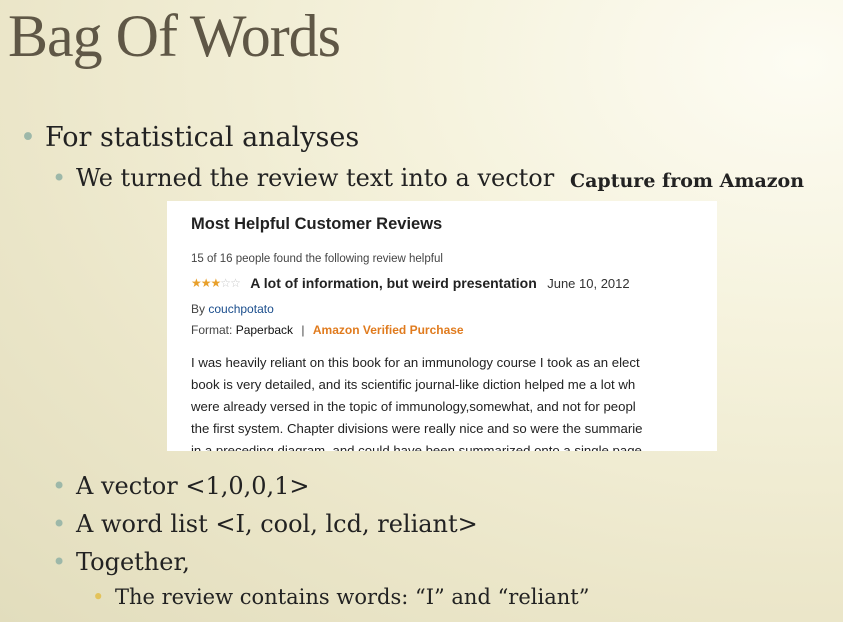 The image size is (843, 622). What do you see at coordinates (202, 137) in the screenshot?
I see `bullet-text: For statistical analyses` at bounding box center [202, 137].